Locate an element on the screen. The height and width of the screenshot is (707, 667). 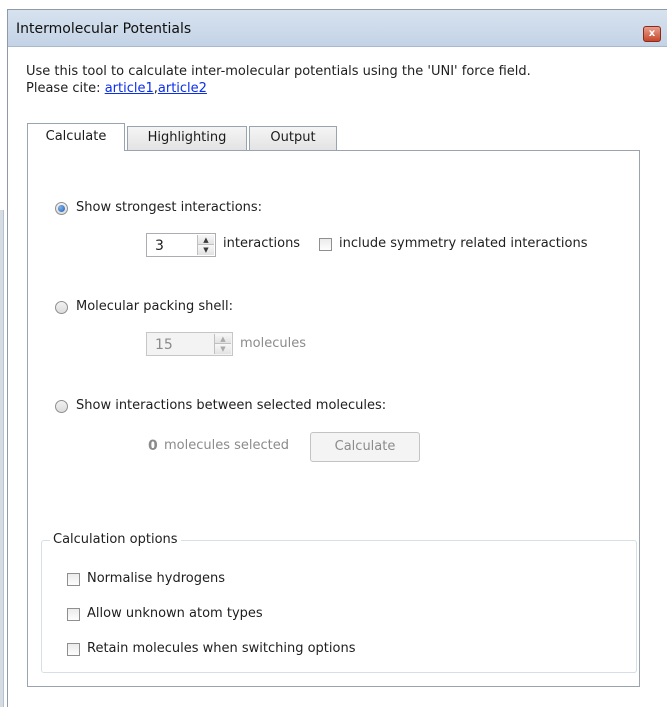
close-button: x is located at coordinates (652, 34).